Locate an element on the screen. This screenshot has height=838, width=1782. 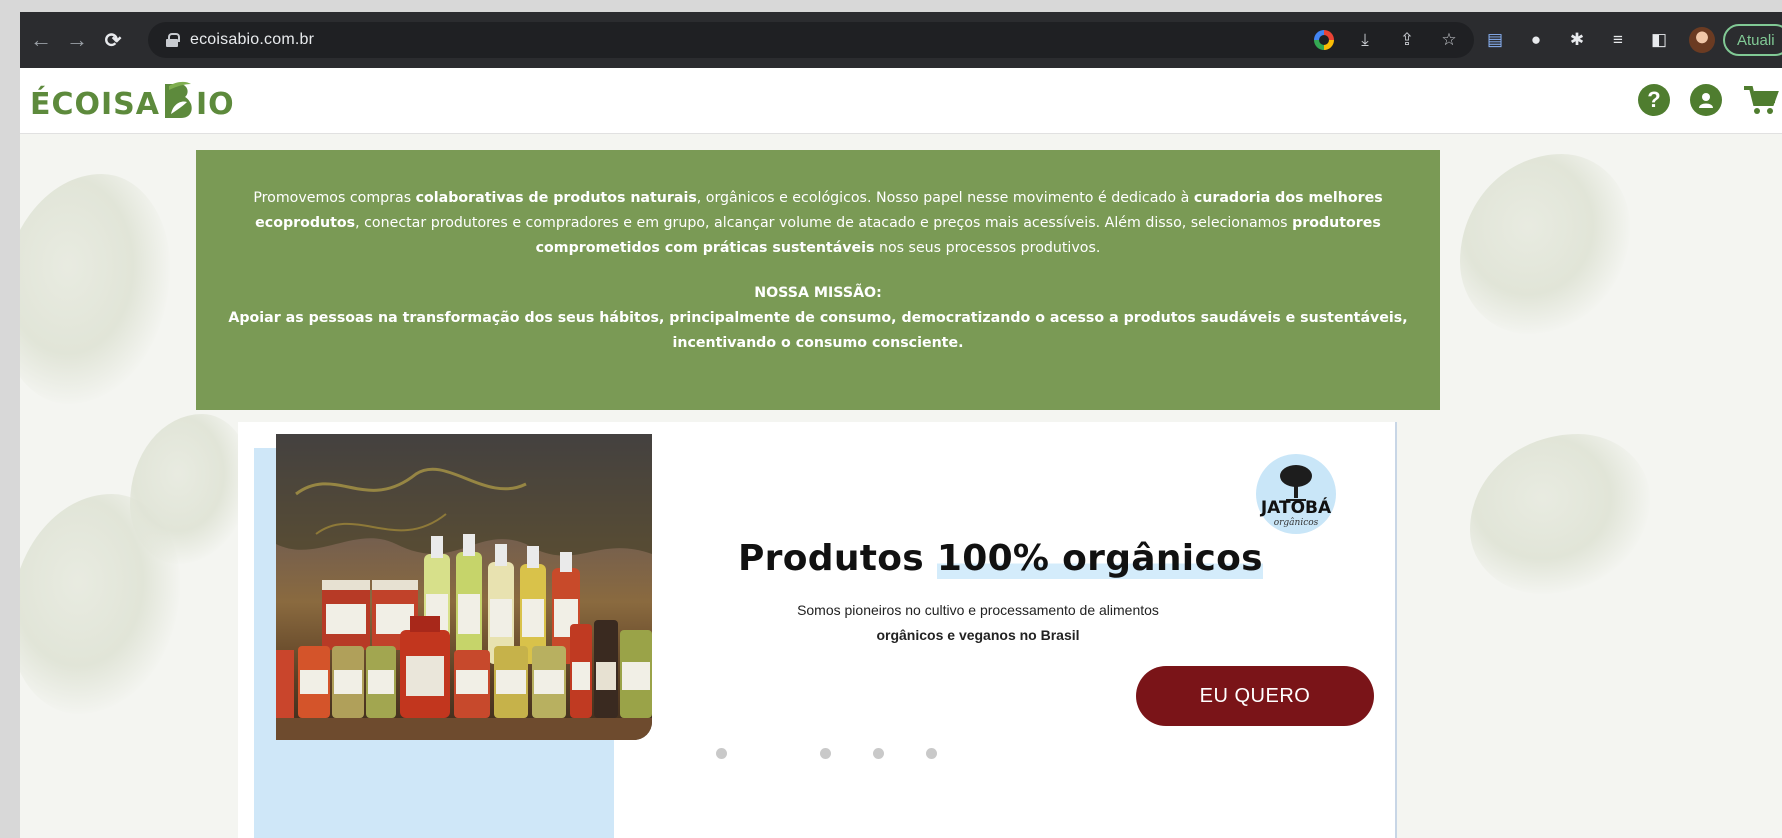
carousel-indicators is located at coordinates (826, 753).